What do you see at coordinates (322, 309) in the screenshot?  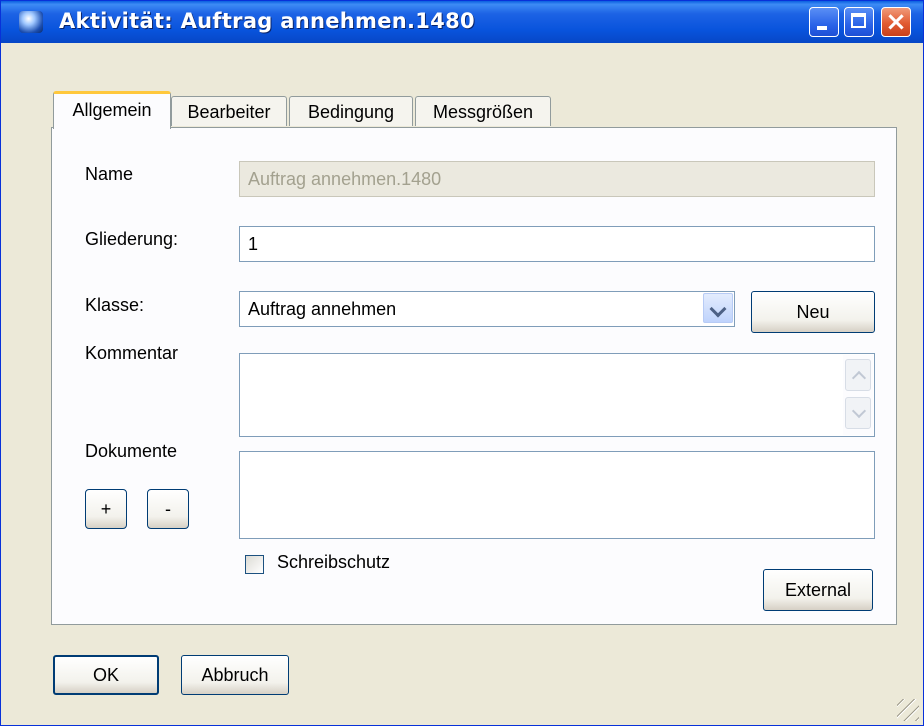 I see `klasse-selected-value: Auftrag annehmen` at bounding box center [322, 309].